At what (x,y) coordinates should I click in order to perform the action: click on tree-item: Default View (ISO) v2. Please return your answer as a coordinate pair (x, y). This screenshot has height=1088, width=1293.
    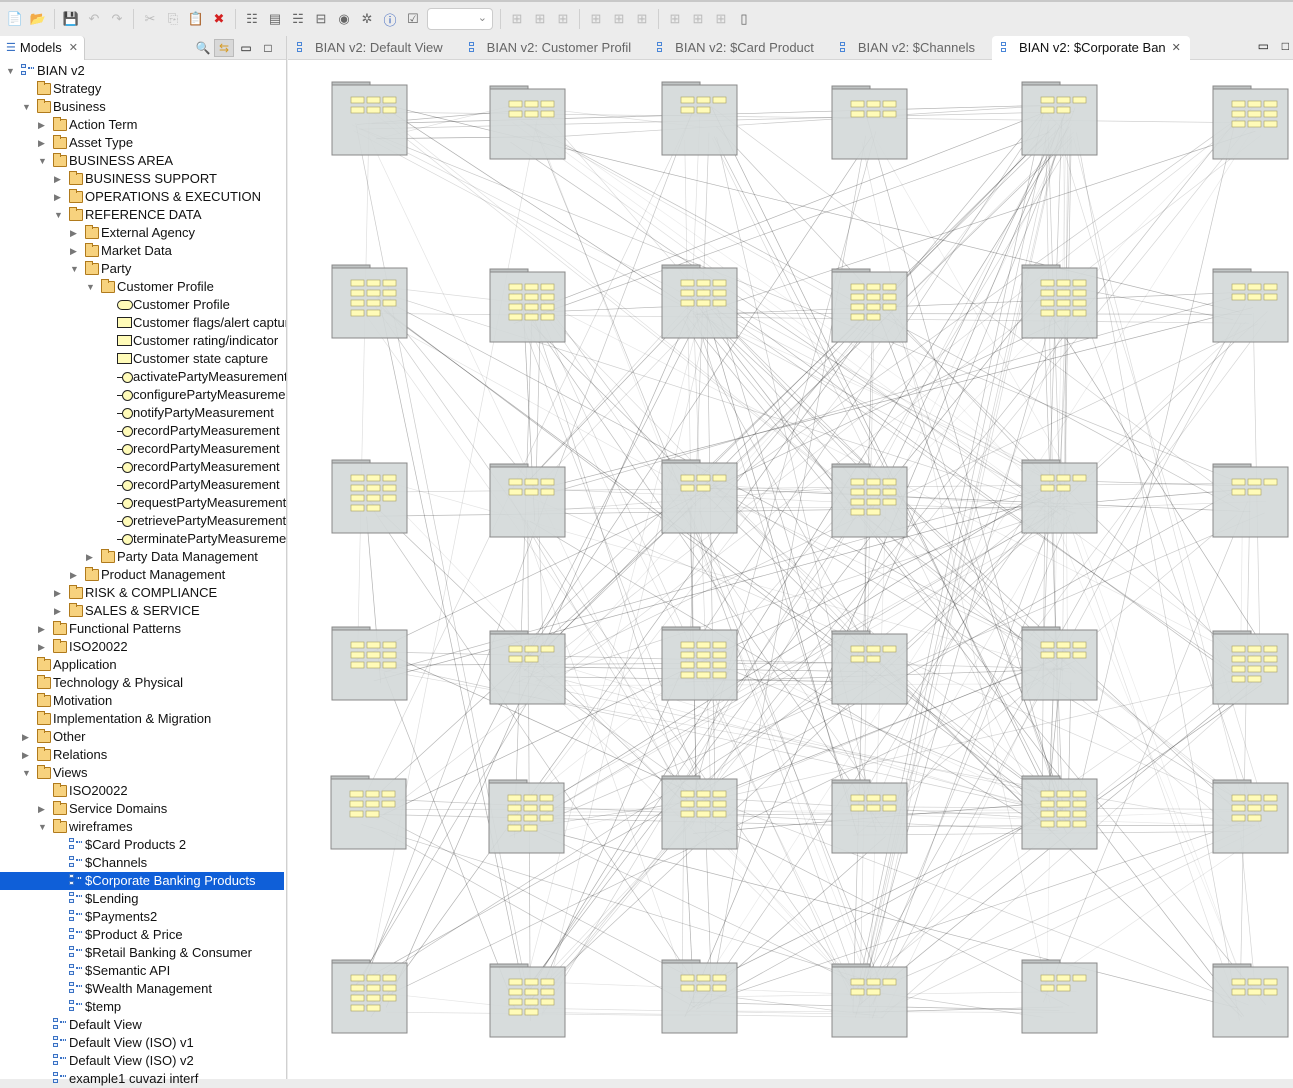
    Looking at the image, I should click on (143, 1061).